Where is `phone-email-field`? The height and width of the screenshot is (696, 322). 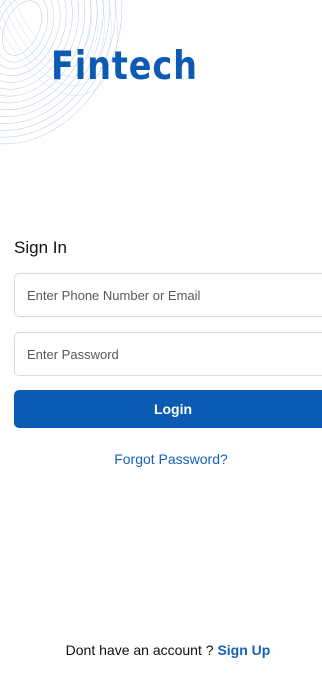
phone-email-field is located at coordinates (168, 295).